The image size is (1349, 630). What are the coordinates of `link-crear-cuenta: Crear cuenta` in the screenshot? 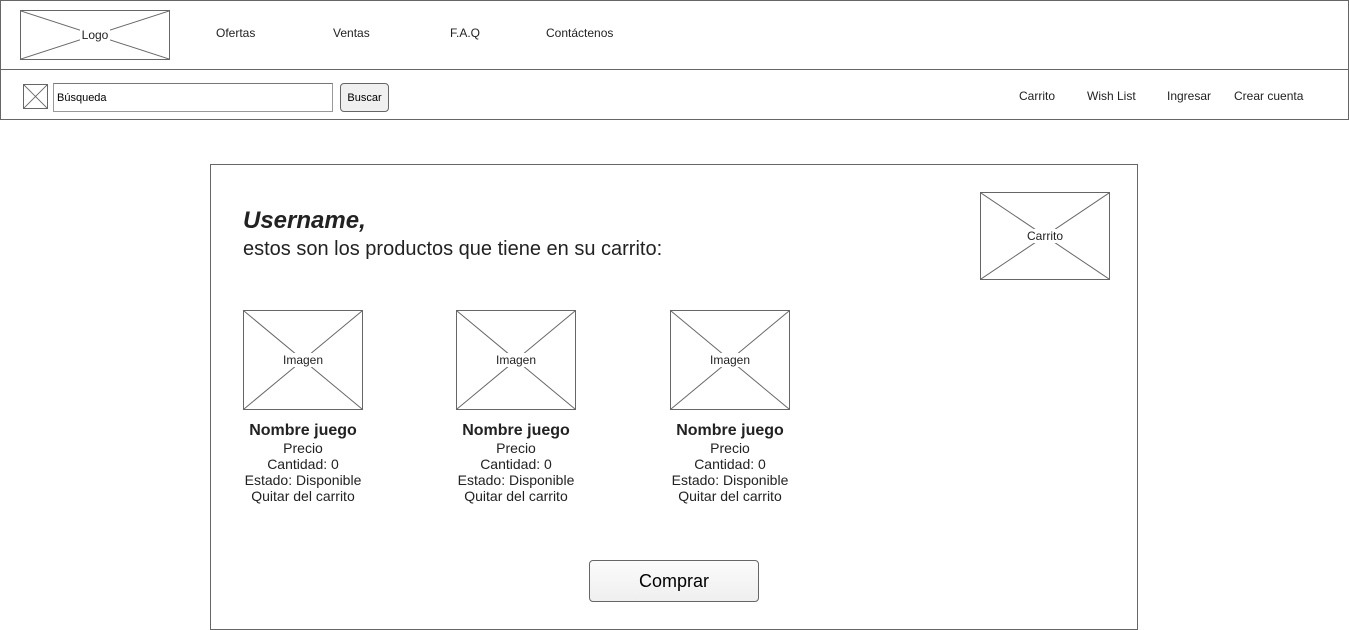 It's located at (1268, 96).